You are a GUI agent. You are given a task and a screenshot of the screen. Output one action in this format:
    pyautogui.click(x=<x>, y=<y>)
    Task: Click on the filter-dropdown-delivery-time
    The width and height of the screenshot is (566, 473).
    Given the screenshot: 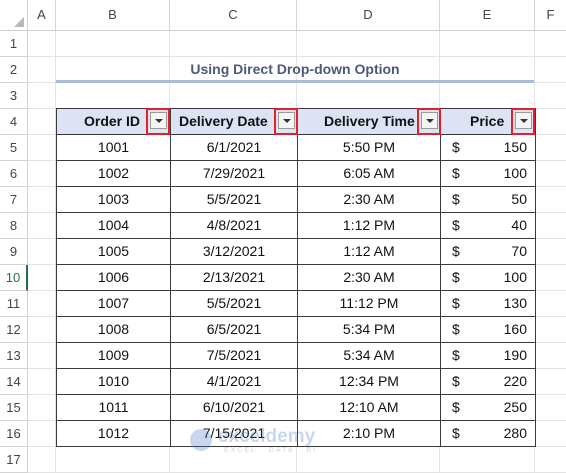 What is the action you would take?
    pyautogui.click(x=429, y=120)
    